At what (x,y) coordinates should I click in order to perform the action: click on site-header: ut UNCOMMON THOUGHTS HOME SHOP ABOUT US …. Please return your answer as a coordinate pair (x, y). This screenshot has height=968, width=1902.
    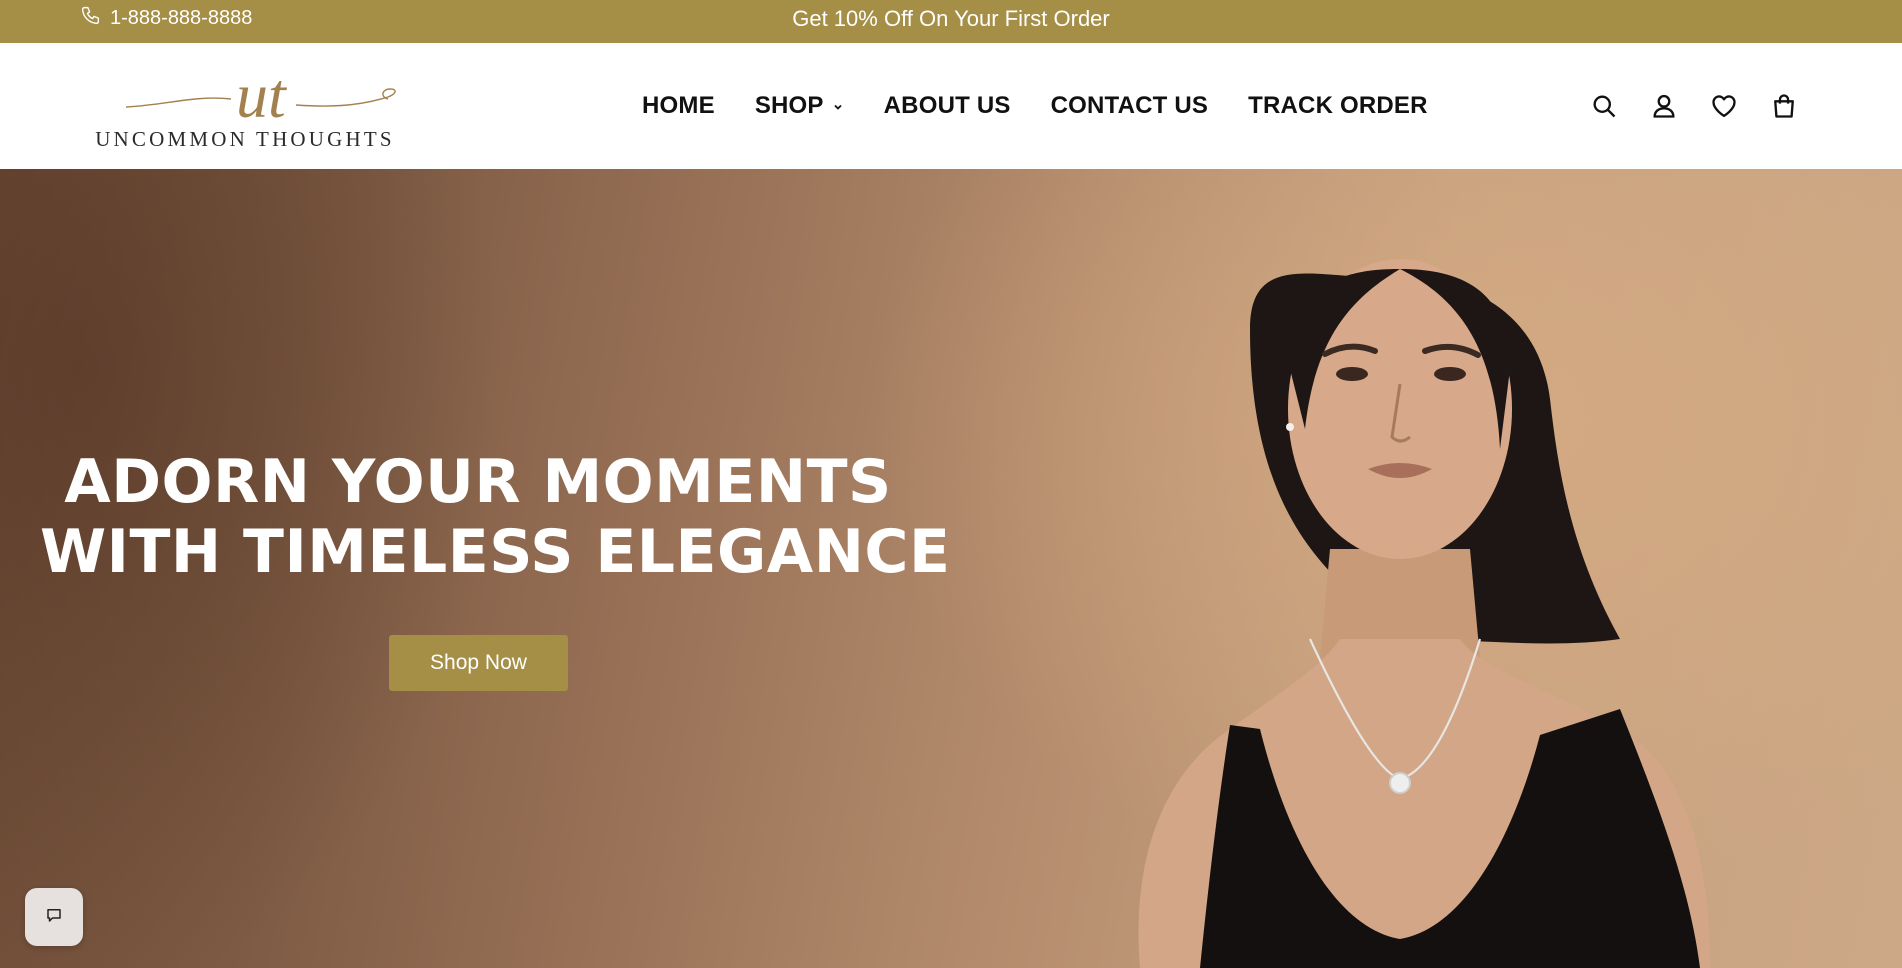
    Looking at the image, I should click on (951, 106).